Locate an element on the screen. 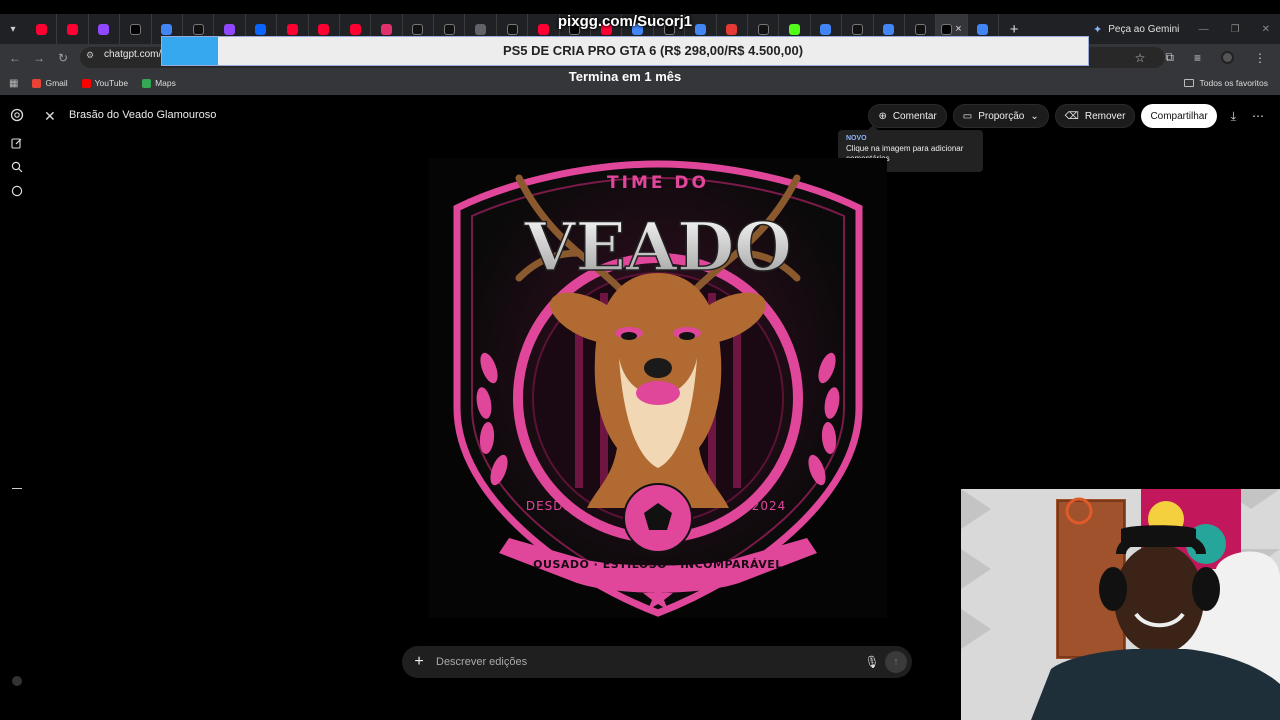 This screenshot has width=1280, height=720. close-window-icon: ✕ is located at coordinates (1266, 29).